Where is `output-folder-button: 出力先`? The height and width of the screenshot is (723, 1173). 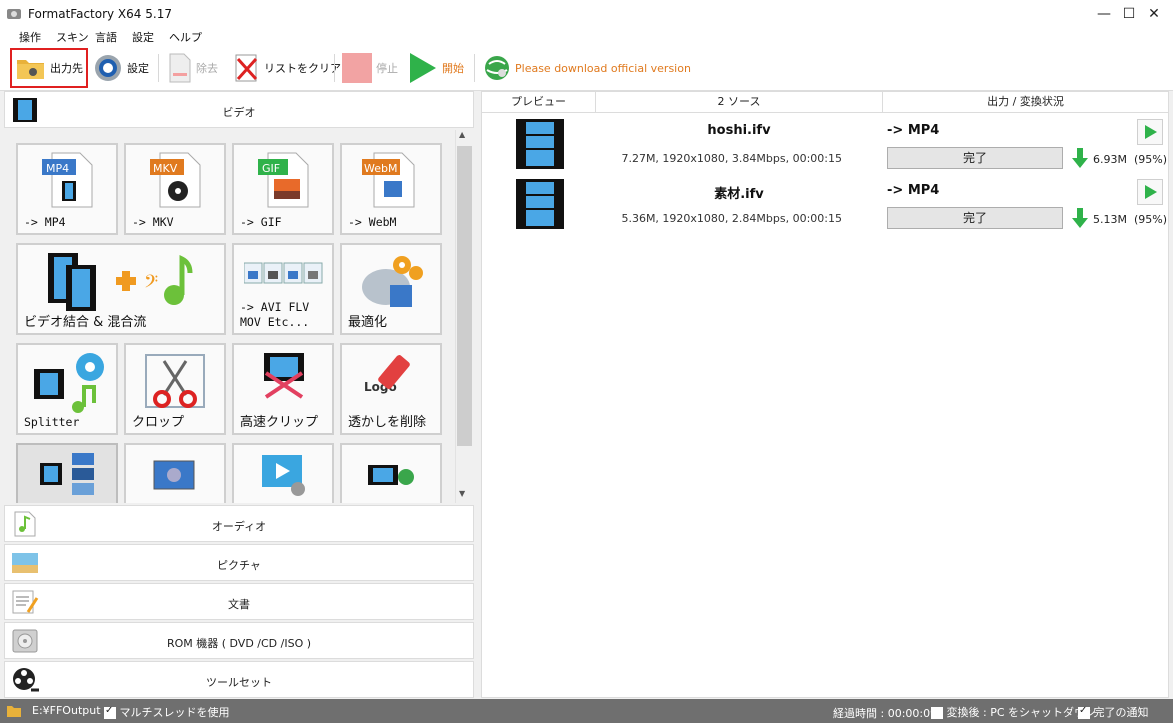 output-folder-button: 出力先 is located at coordinates (49, 68).